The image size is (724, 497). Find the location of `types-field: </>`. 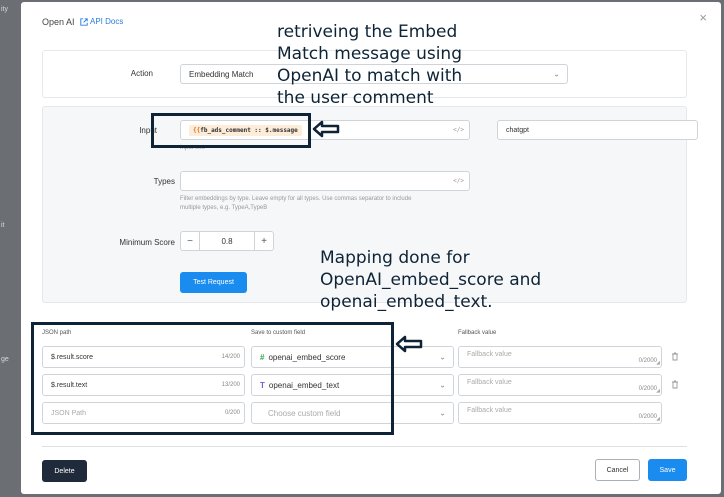

types-field: </> is located at coordinates (325, 181).